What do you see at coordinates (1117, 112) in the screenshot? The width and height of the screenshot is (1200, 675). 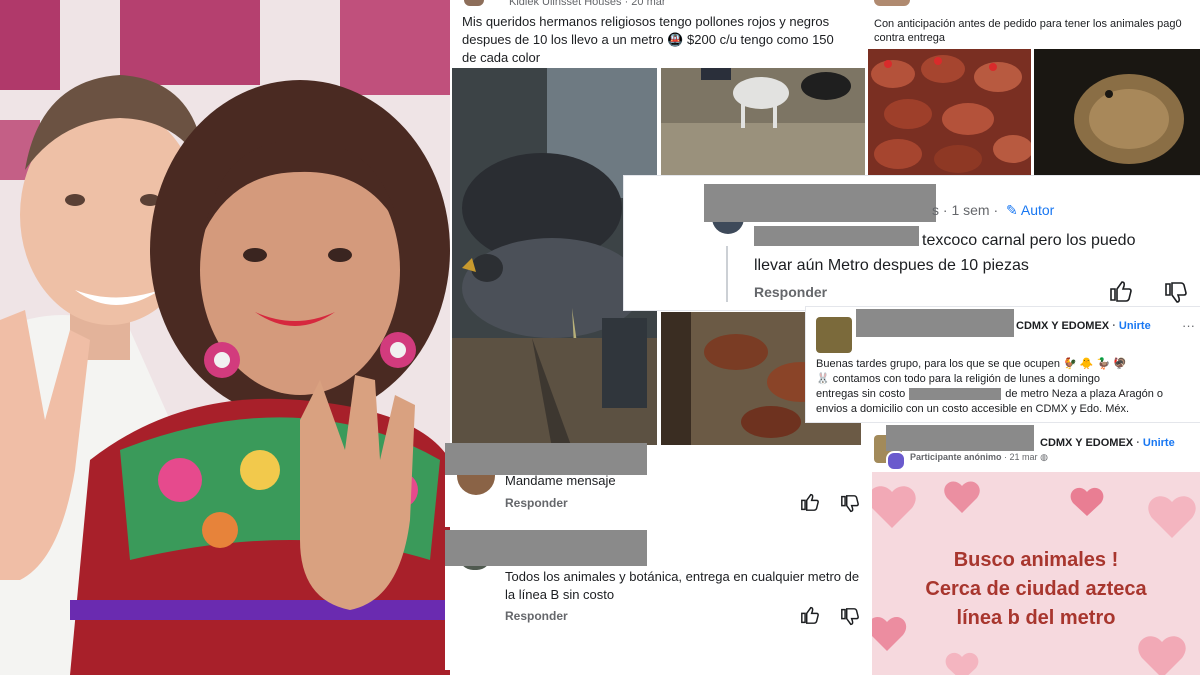 I see `photo-quail` at bounding box center [1117, 112].